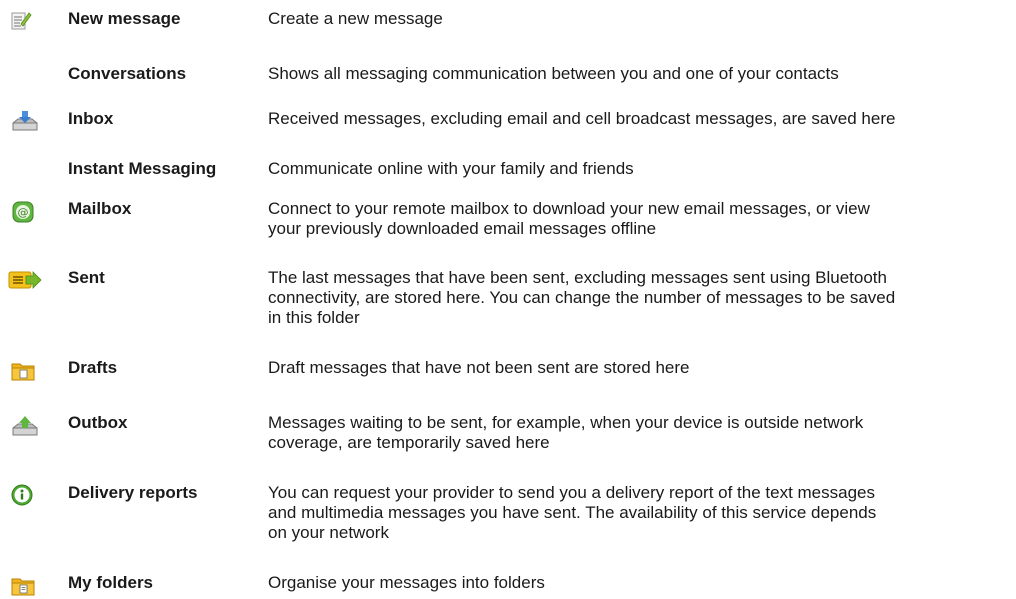 This screenshot has width=1016, height=599. What do you see at coordinates (406, 582) in the screenshot?
I see `item-description: Organise your messages into folders` at bounding box center [406, 582].